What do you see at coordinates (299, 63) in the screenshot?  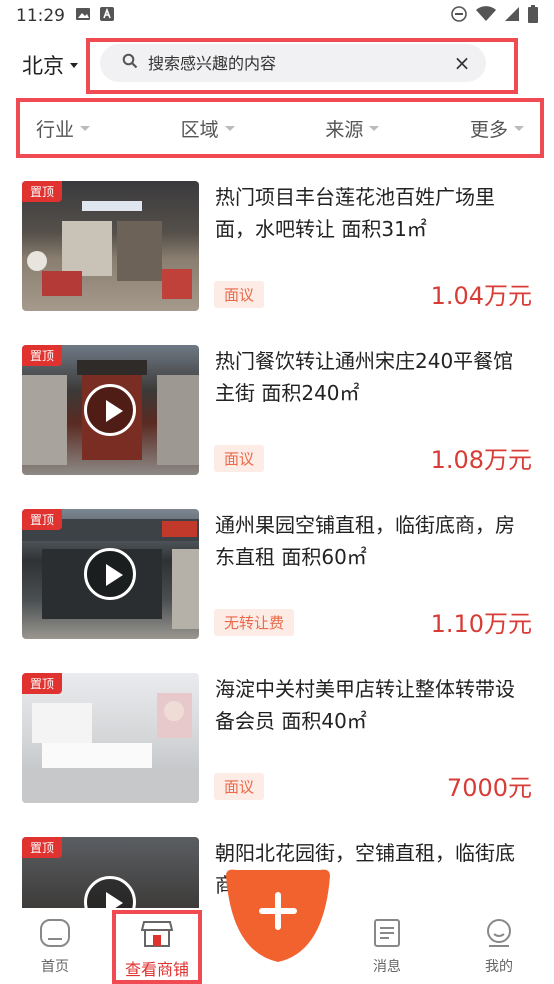 I see `search-input` at bounding box center [299, 63].